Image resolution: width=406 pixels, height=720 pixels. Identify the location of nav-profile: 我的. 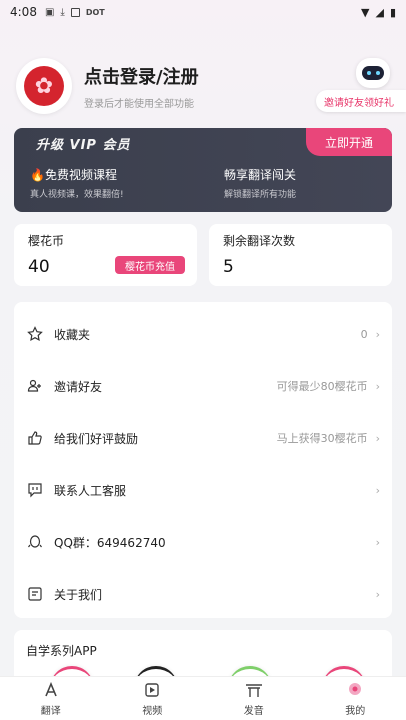
(355, 698).